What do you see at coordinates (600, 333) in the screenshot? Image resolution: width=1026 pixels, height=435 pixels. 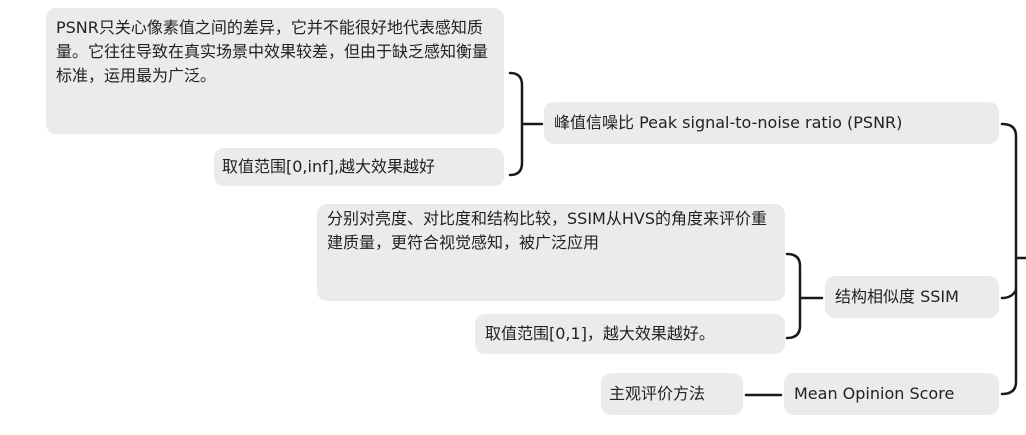 I see `ssim-range-text: 取值范围[0,1]，越大效果越好。` at bounding box center [600, 333].